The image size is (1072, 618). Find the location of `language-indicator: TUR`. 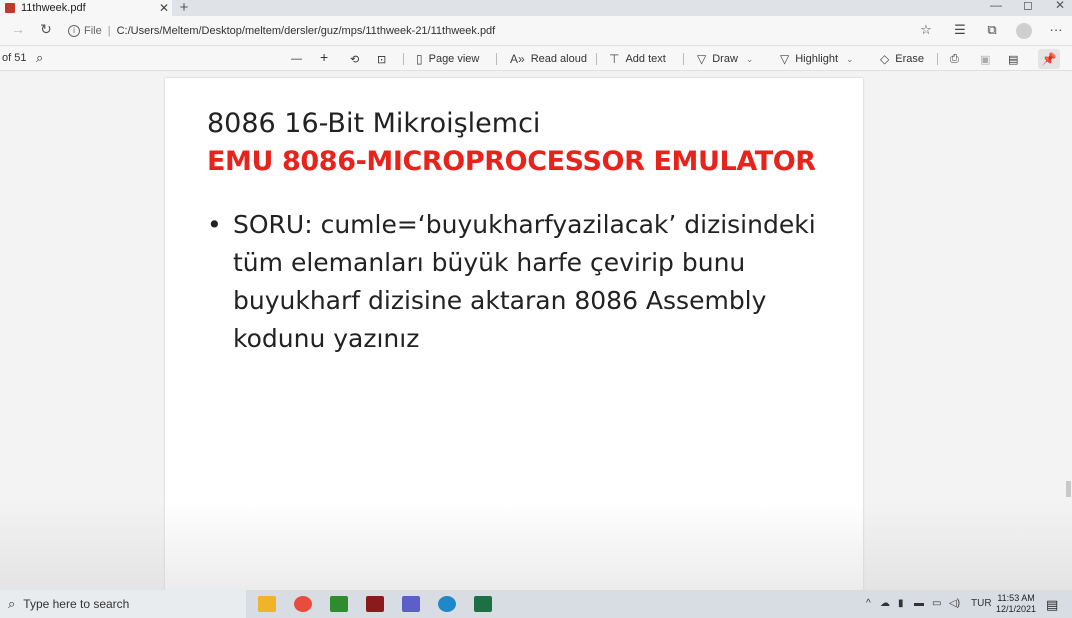

language-indicator: TUR is located at coordinates (981, 603).